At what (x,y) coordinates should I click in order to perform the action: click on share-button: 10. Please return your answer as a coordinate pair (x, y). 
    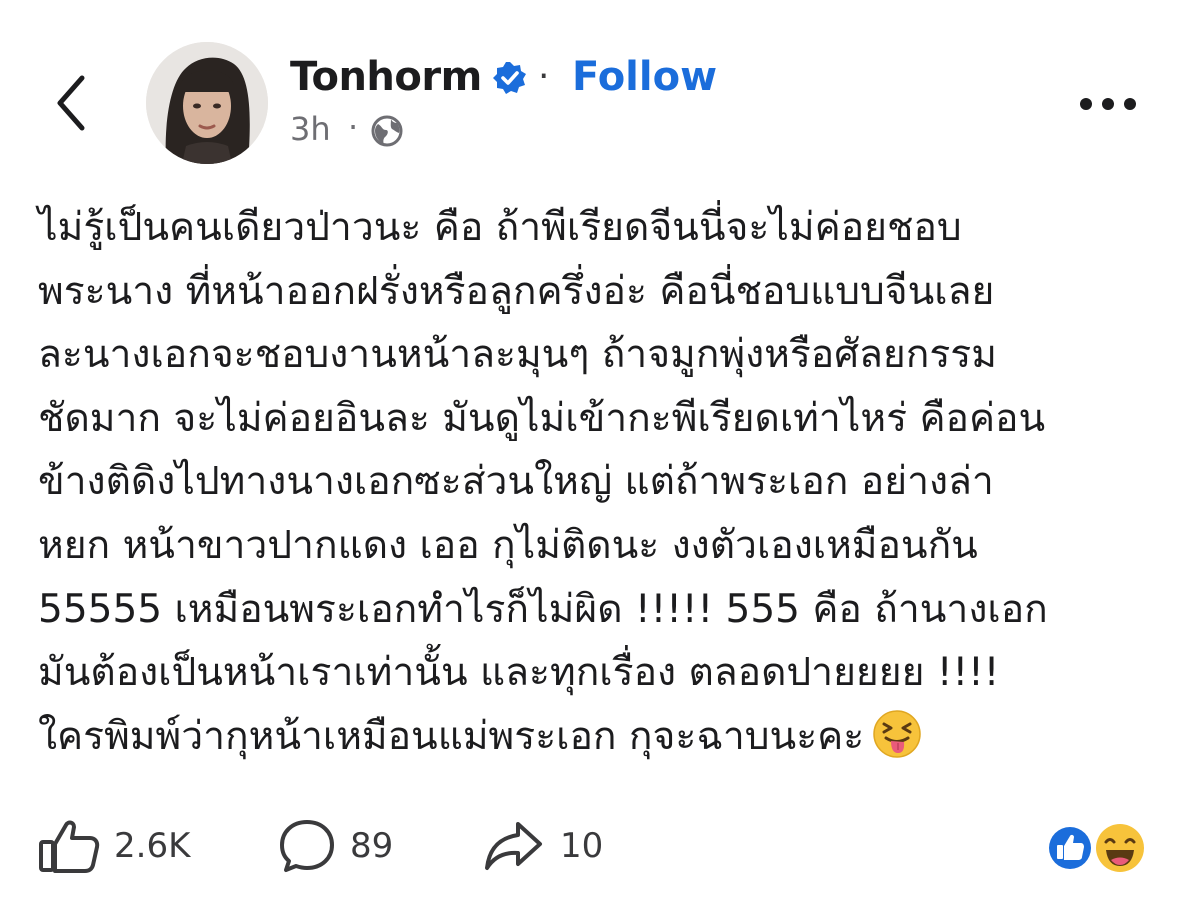
    Looking at the image, I should click on (542, 846).